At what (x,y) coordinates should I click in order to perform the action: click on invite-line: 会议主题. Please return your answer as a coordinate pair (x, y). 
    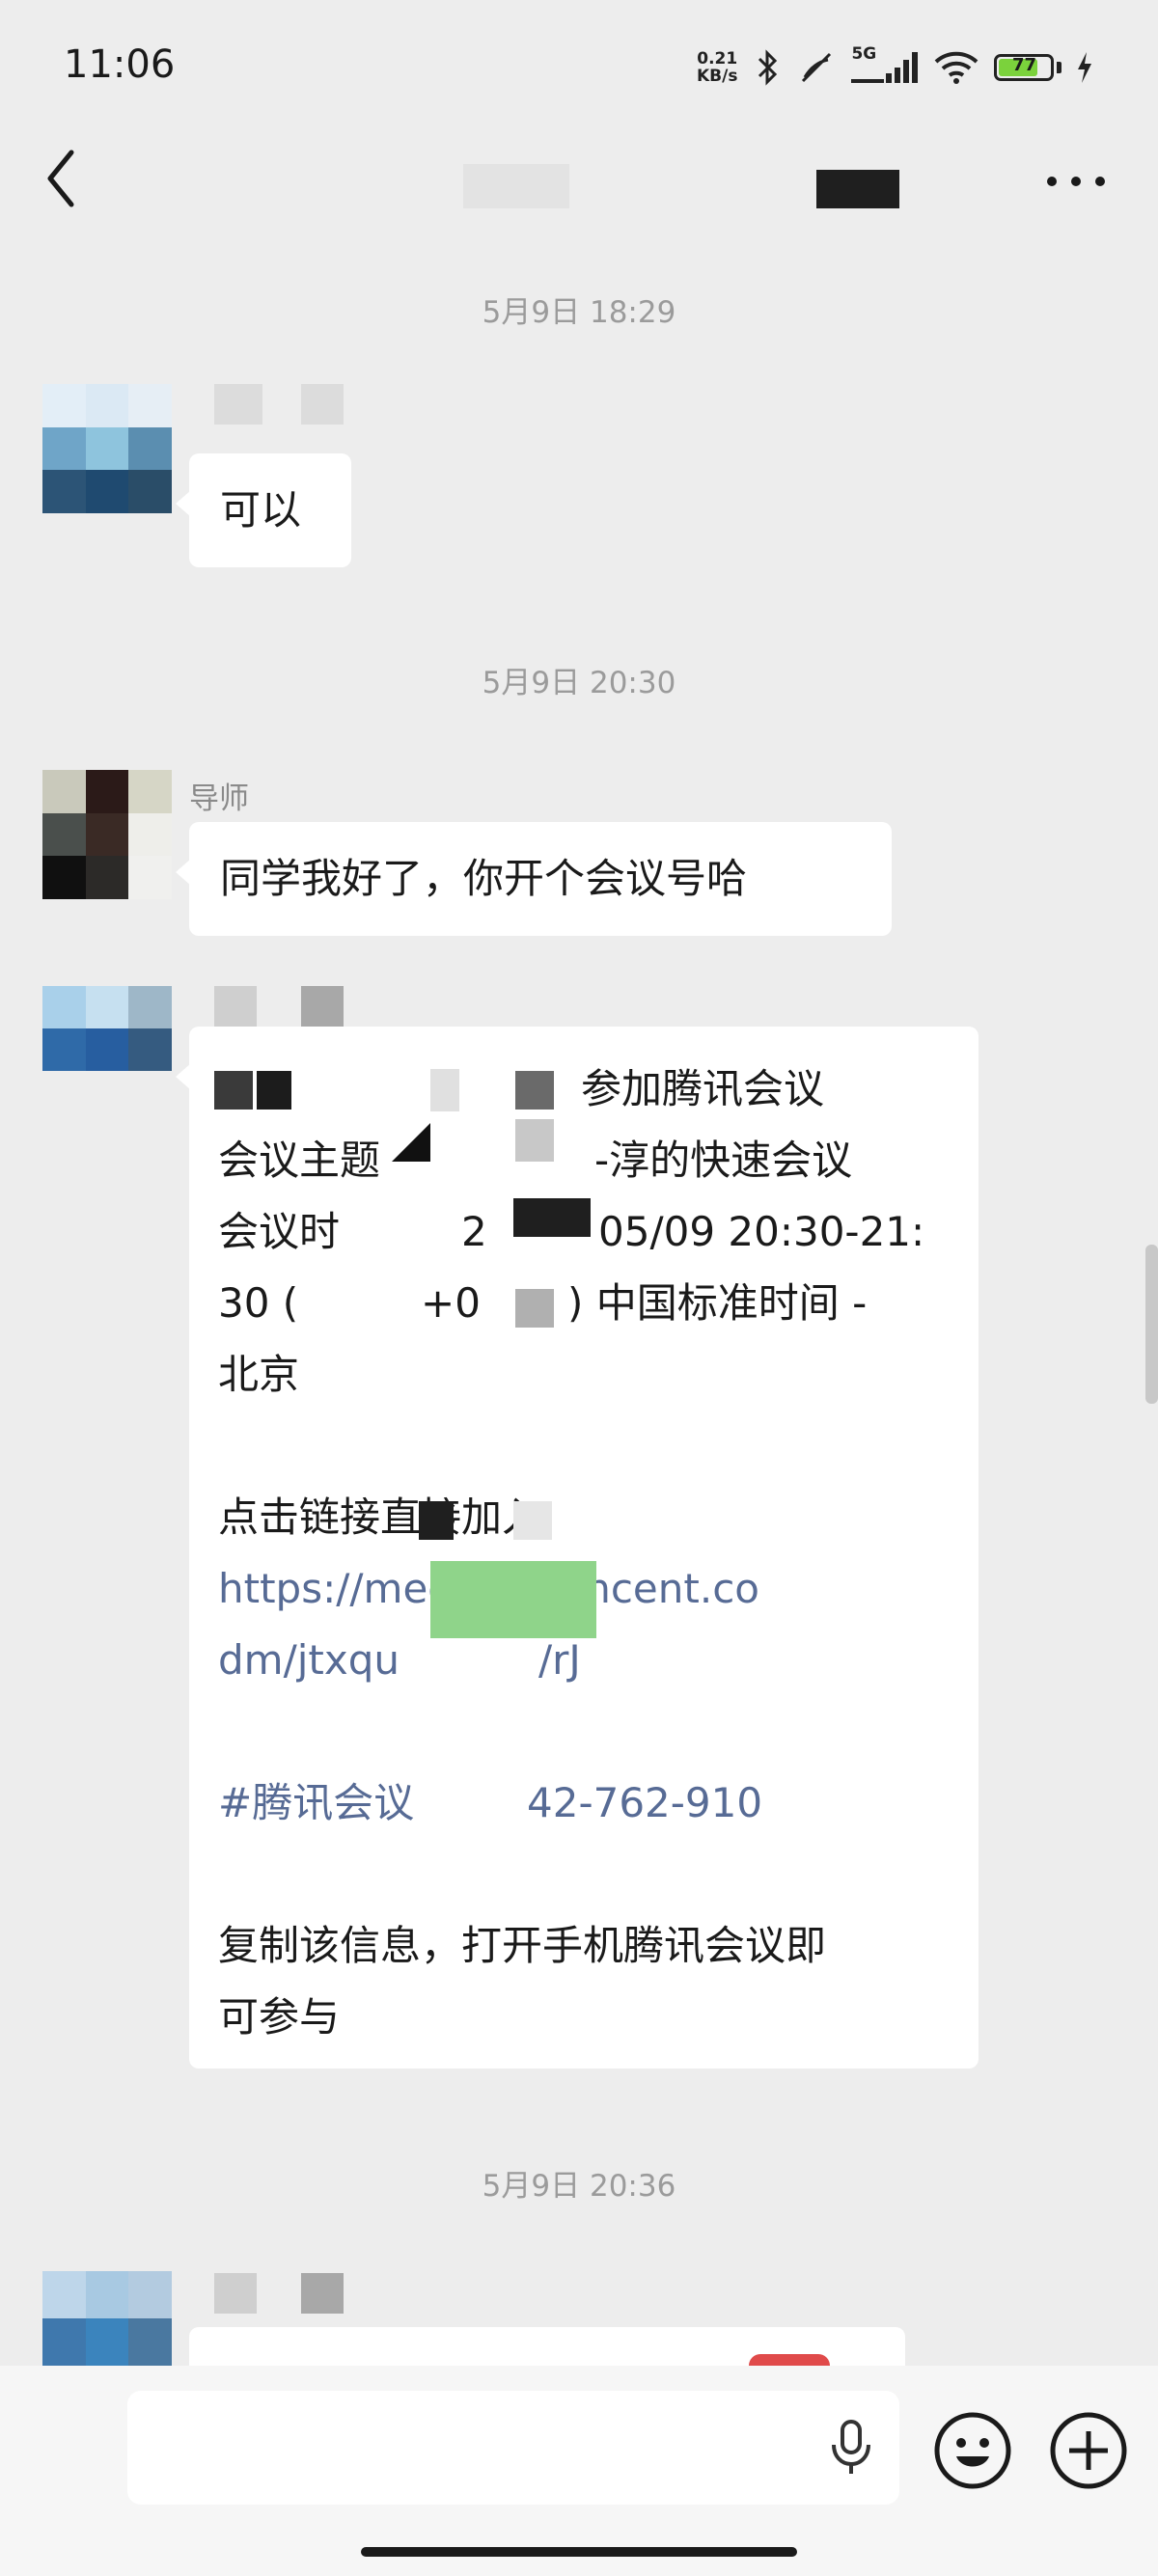
    Looking at the image, I should click on (299, 1160).